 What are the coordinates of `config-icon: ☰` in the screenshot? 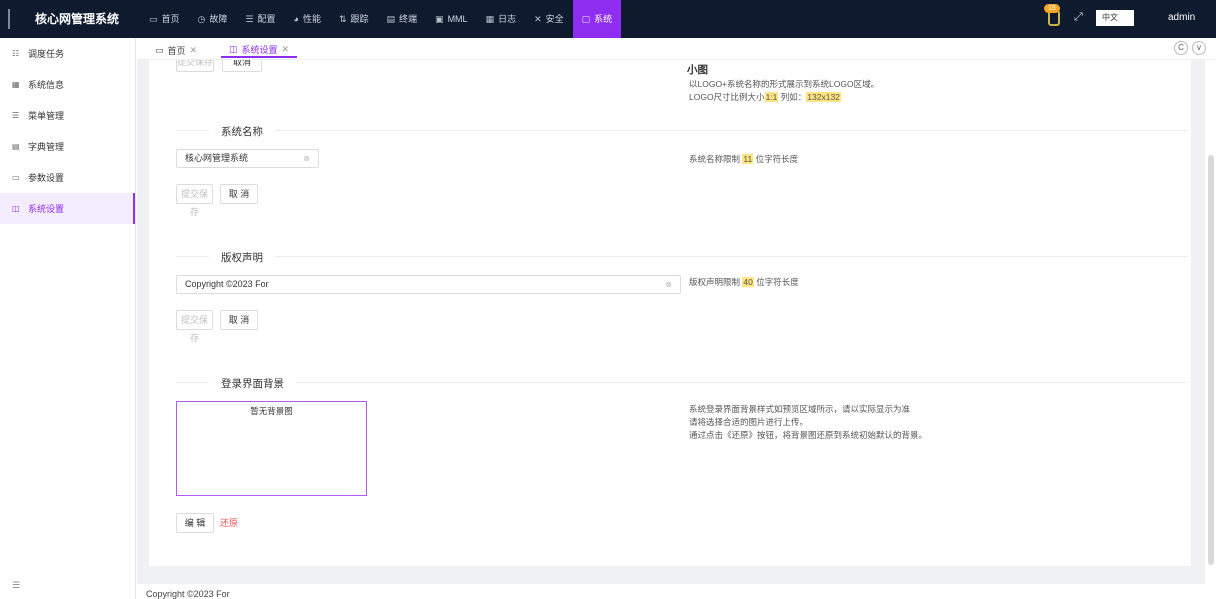 It's located at (249, 19).